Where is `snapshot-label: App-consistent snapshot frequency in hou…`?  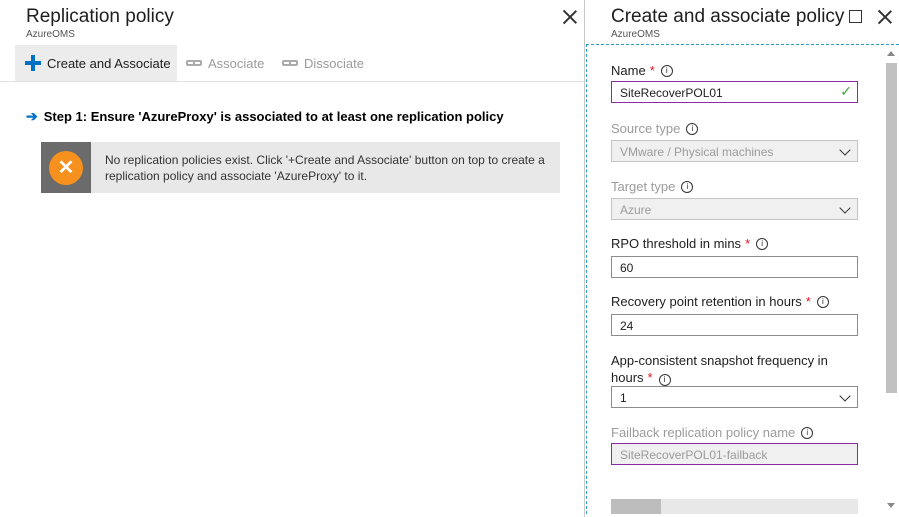
snapshot-label: App-consistent snapshot frequency in hou… is located at coordinates (736, 369).